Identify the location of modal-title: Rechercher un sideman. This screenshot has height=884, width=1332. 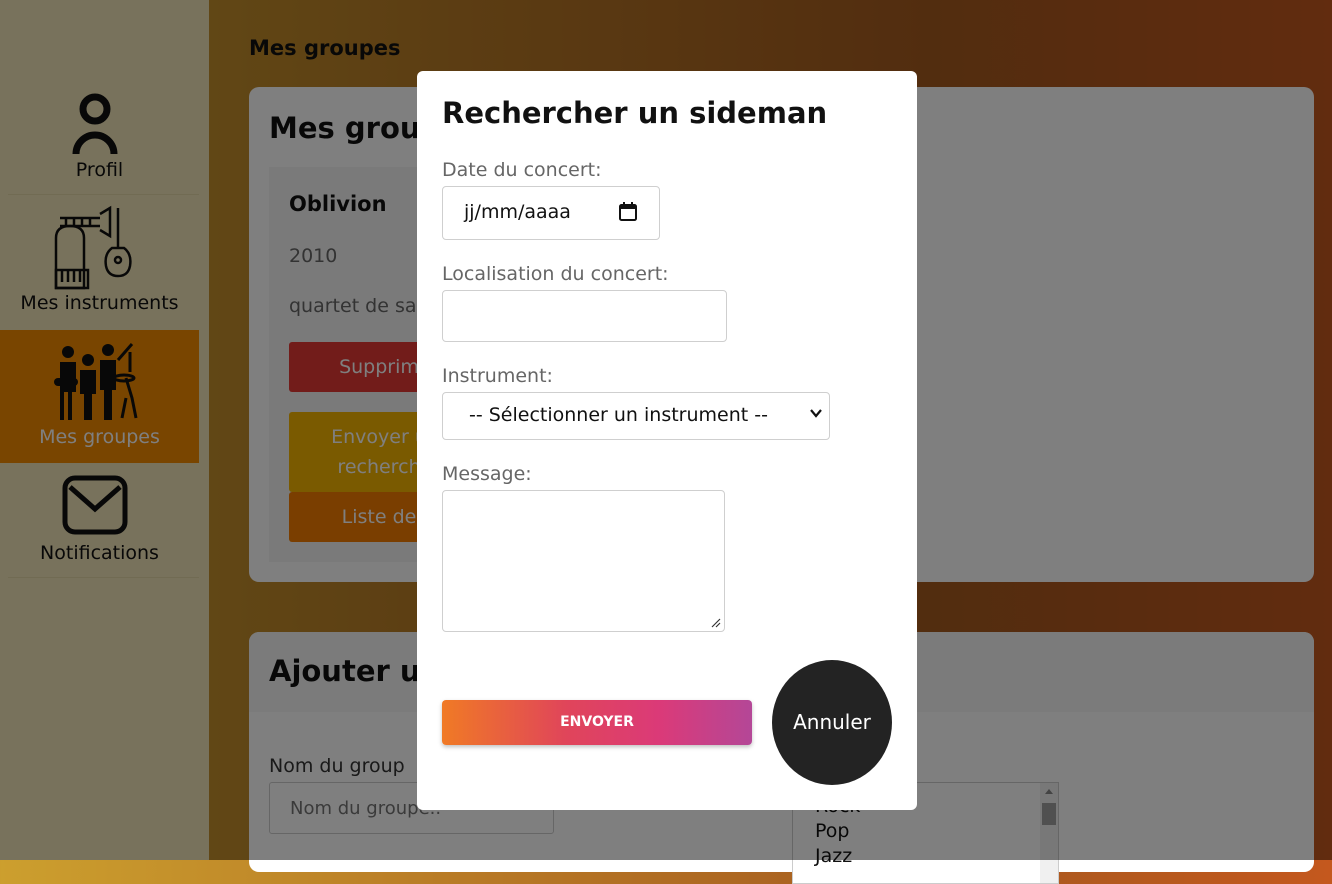
(635, 113).